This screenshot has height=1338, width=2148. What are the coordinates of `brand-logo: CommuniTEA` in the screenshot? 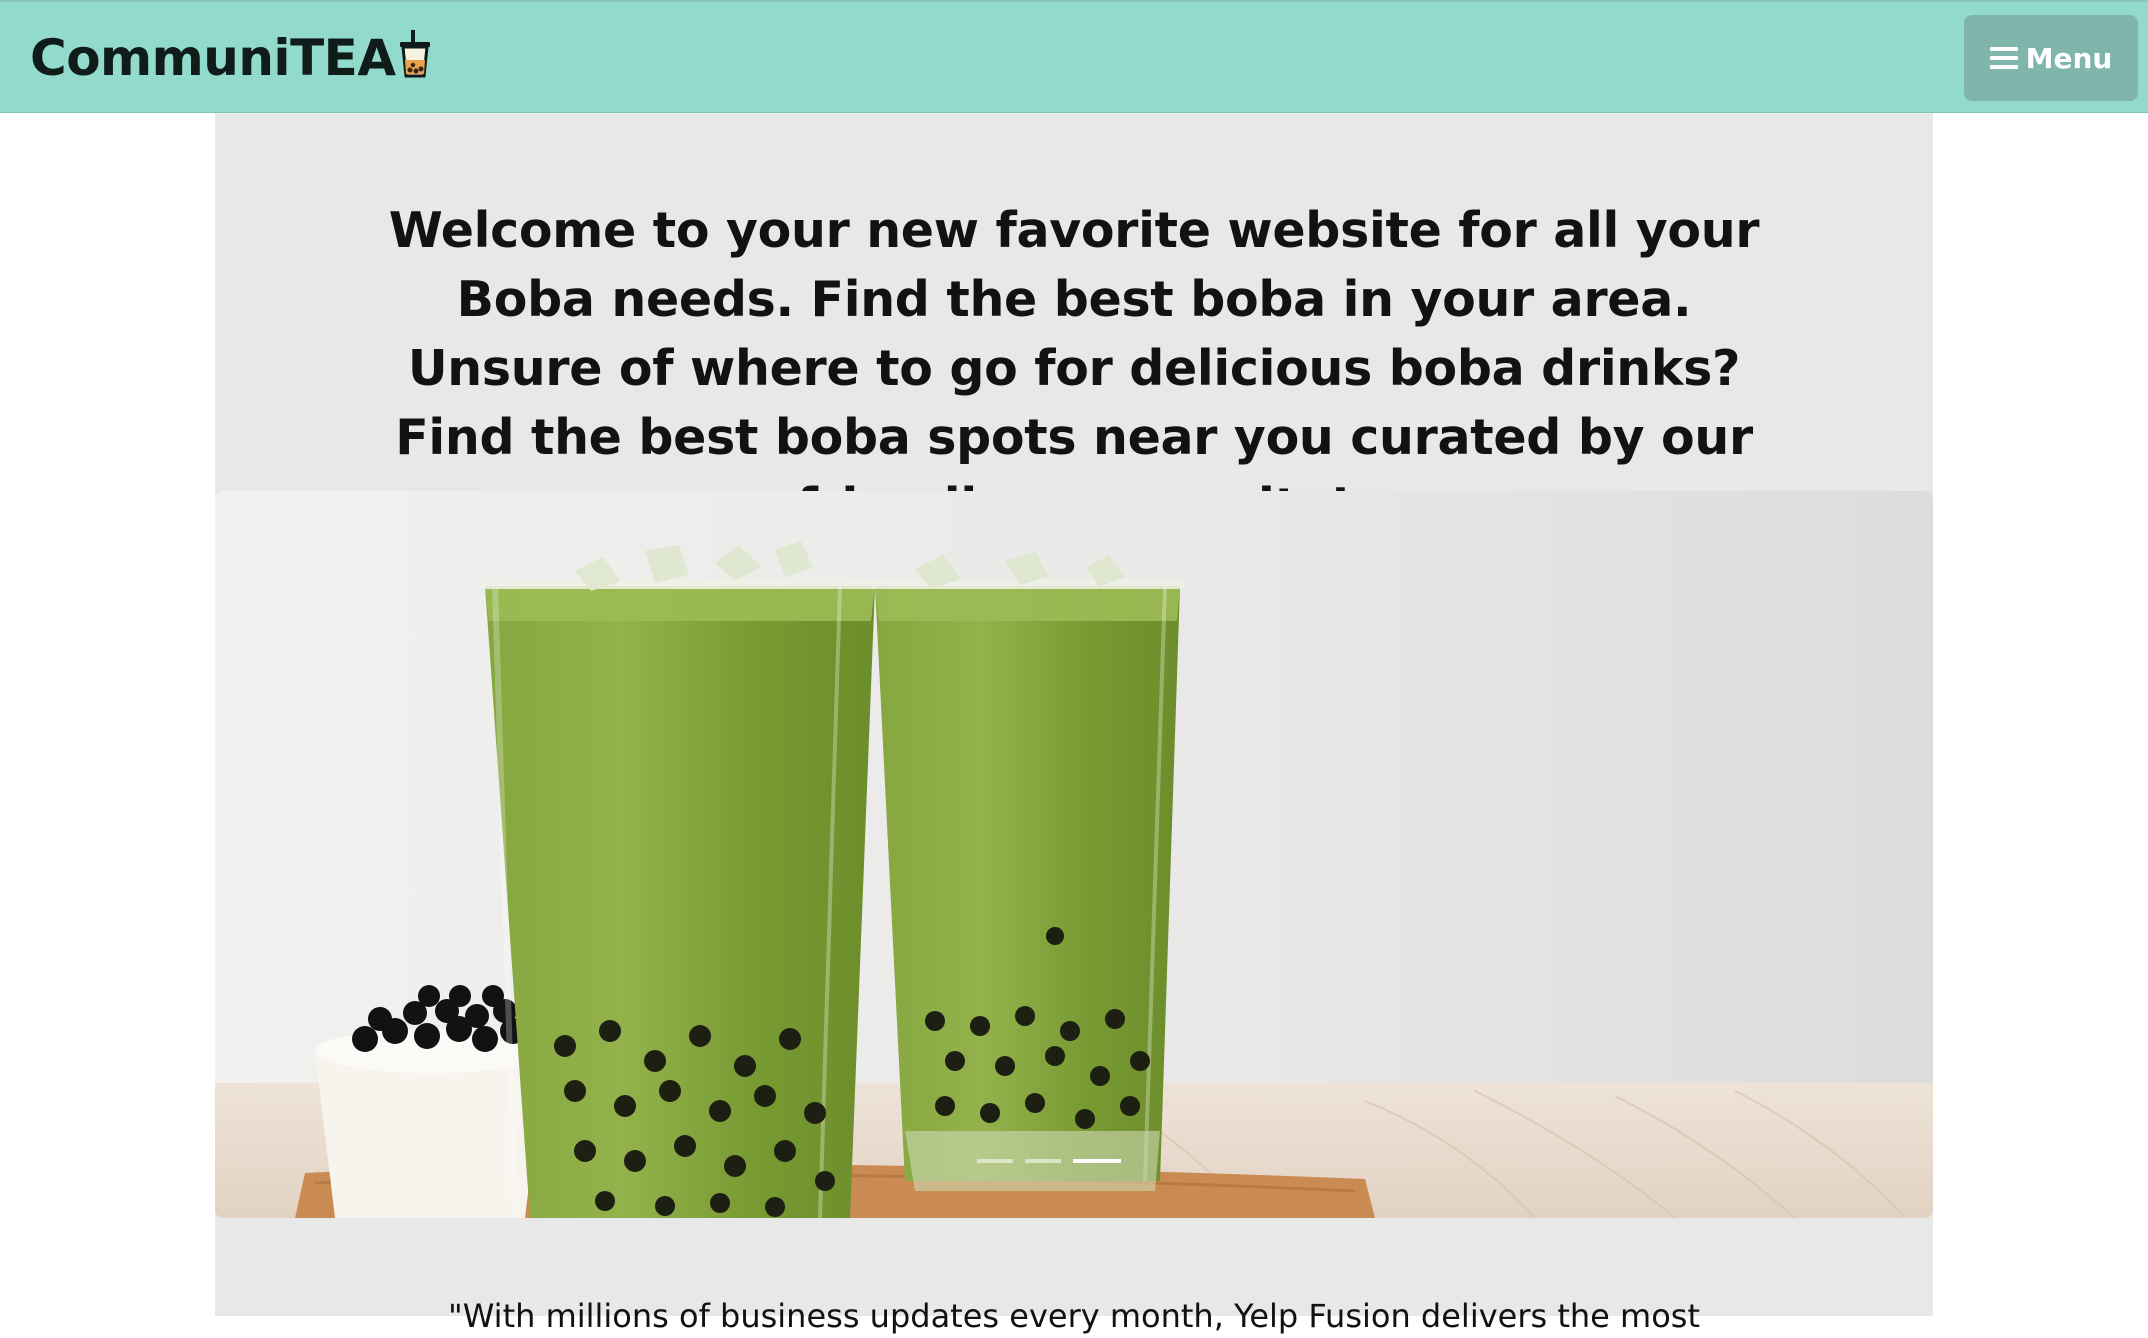 It's located at (231, 58).